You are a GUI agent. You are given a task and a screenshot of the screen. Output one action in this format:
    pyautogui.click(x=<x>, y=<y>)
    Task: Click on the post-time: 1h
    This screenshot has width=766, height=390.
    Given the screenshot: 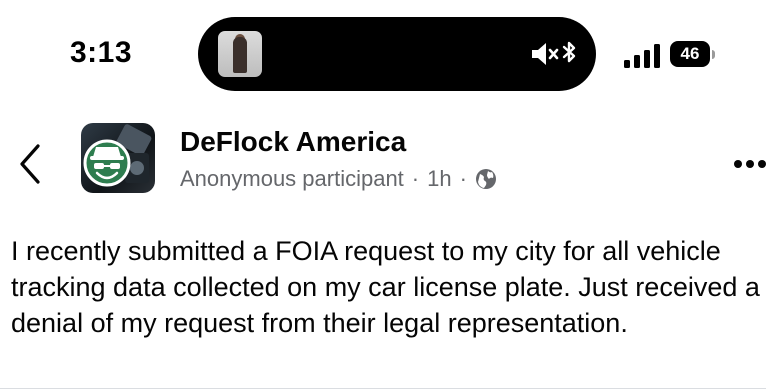 What is the action you would take?
    pyautogui.click(x=439, y=179)
    